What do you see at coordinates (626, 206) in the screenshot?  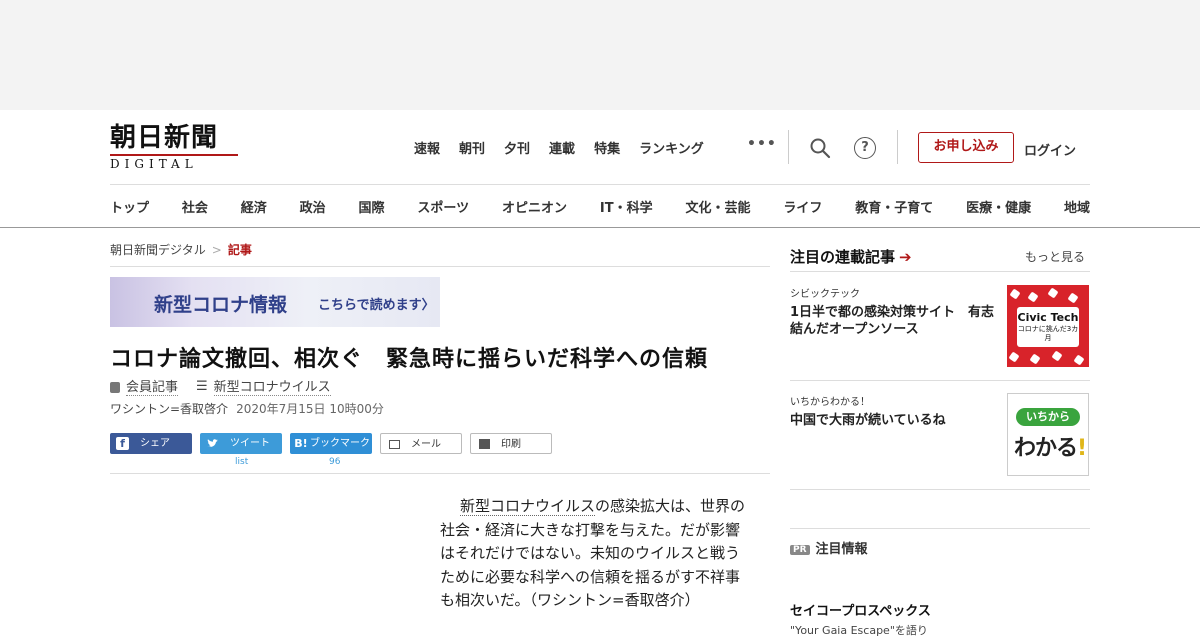 I see `cat-it-science: IT・科学` at bounding box center [626, 206].